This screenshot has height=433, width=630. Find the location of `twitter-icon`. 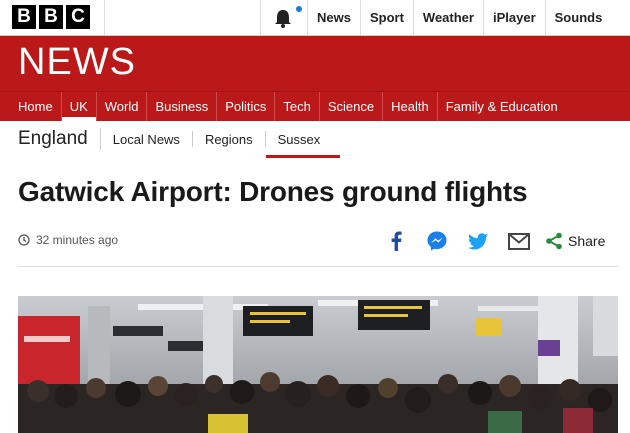

twitter-icon is located at coordinates (478, 241).